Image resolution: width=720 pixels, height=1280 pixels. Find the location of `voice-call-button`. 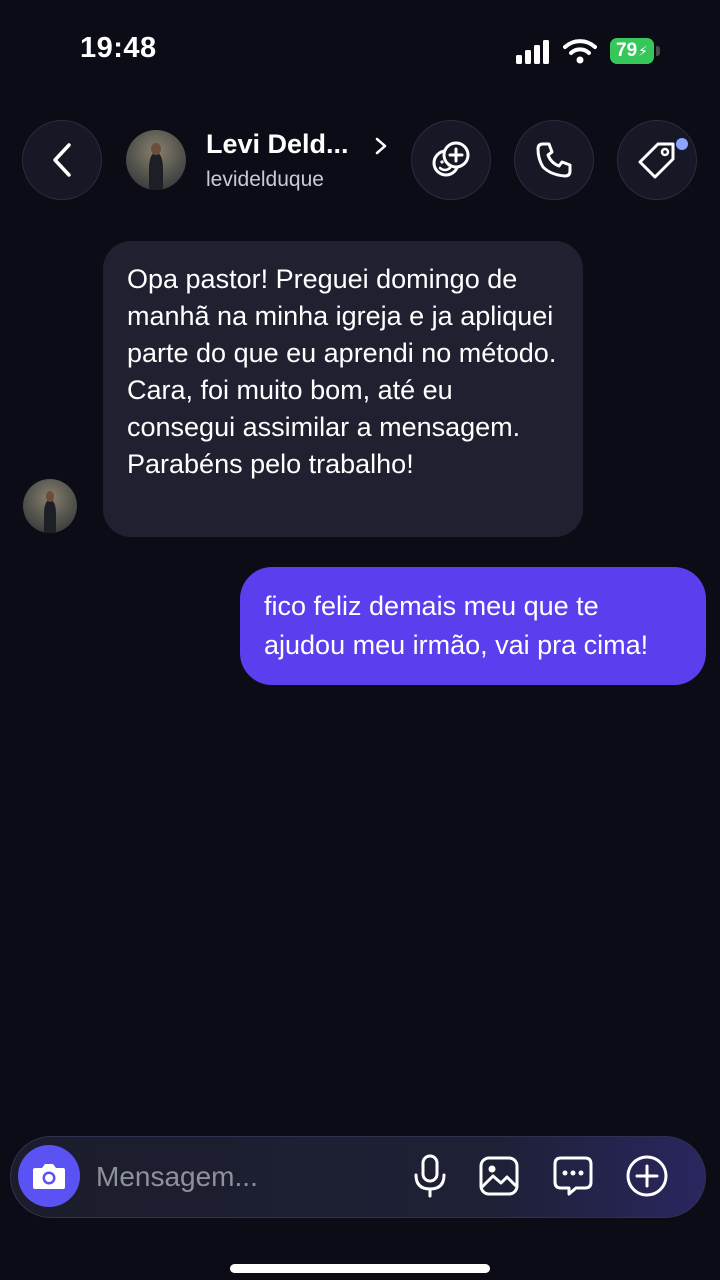

voice-call-button is located at coordinates (554, 160).